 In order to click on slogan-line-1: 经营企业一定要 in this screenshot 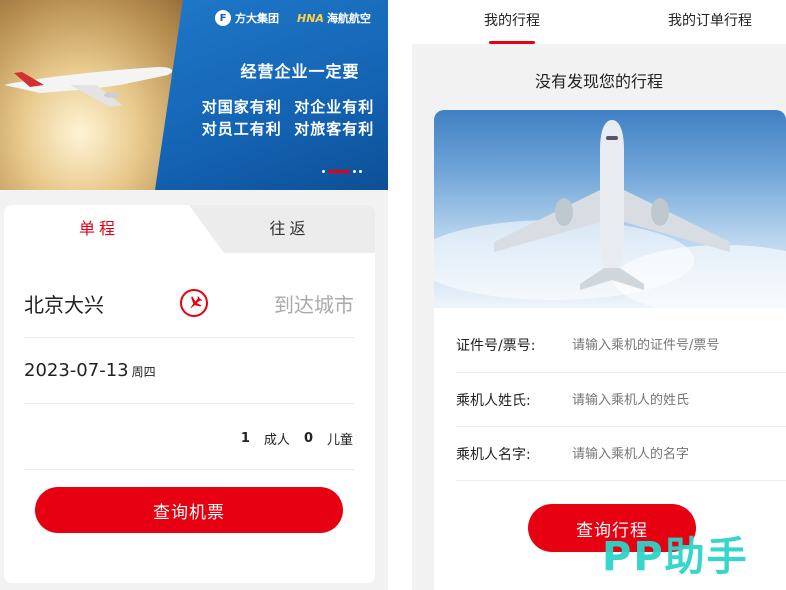, I will do `click(300, 71)`.